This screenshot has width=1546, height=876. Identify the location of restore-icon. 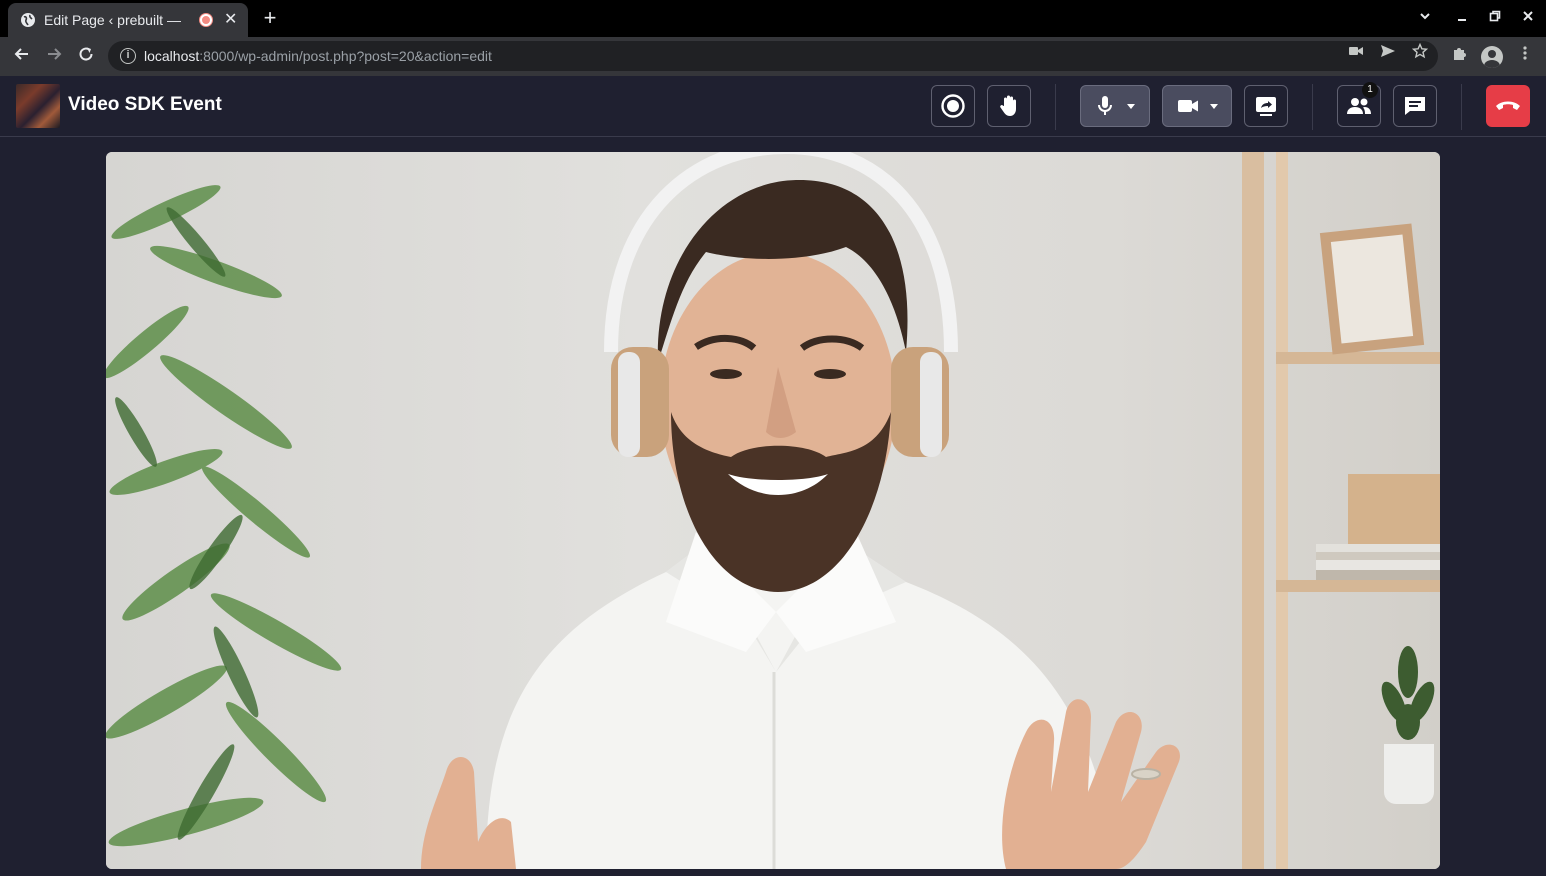
(1495, 19).